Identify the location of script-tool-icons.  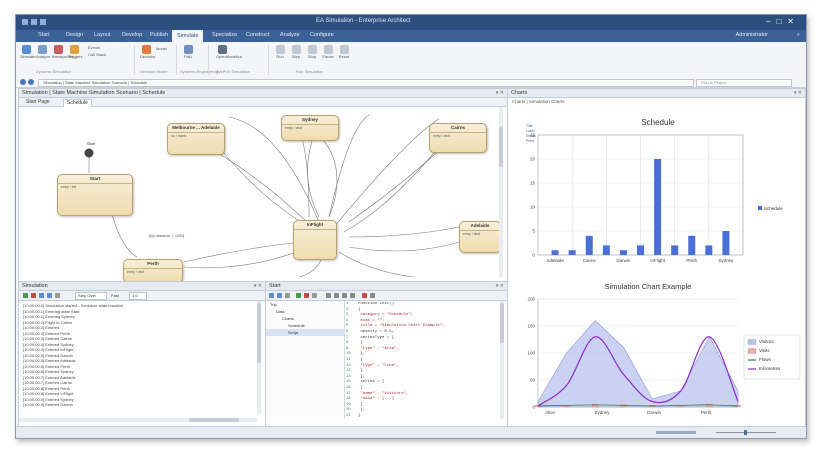
(341, 295).